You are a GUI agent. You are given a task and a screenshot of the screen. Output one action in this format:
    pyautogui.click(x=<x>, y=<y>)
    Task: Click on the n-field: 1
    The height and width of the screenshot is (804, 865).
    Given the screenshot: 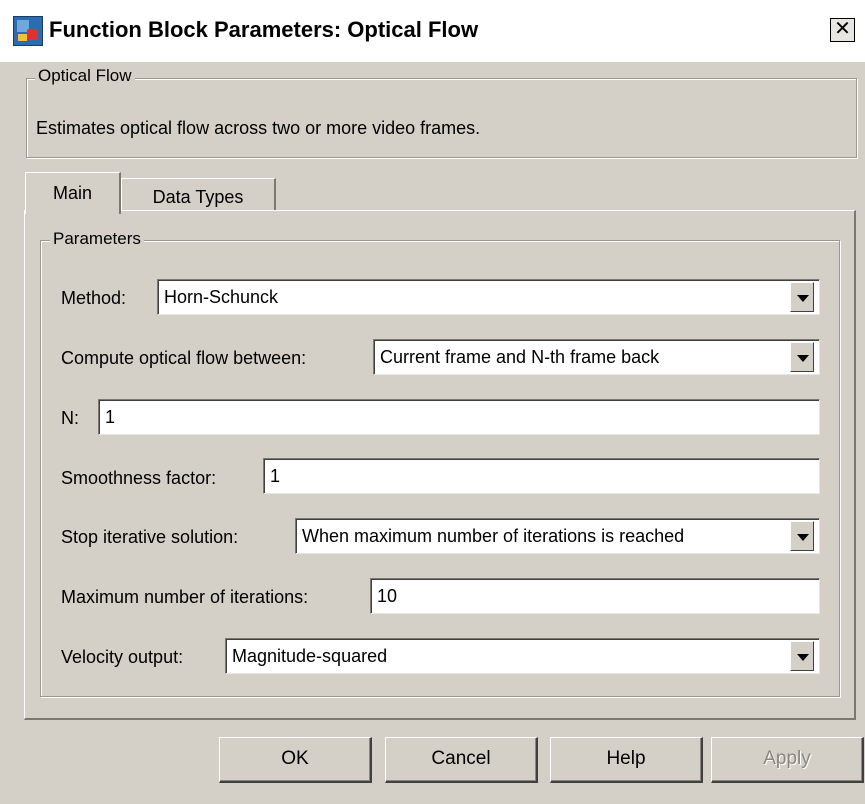 What is the action you would take?
    pyautogui.click(x=459, y=417)
    